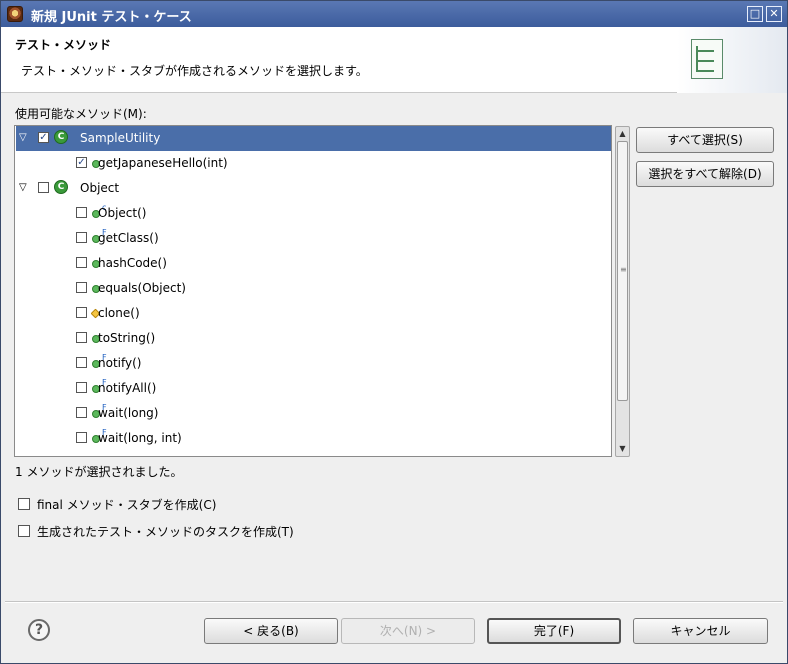 The height and width of the screenshot is (664, 788). What do you see at coordinates (313, 438) in the screenshot?
I see `tree-row: Fwait(long, int)` at bounding box center [313, 438].